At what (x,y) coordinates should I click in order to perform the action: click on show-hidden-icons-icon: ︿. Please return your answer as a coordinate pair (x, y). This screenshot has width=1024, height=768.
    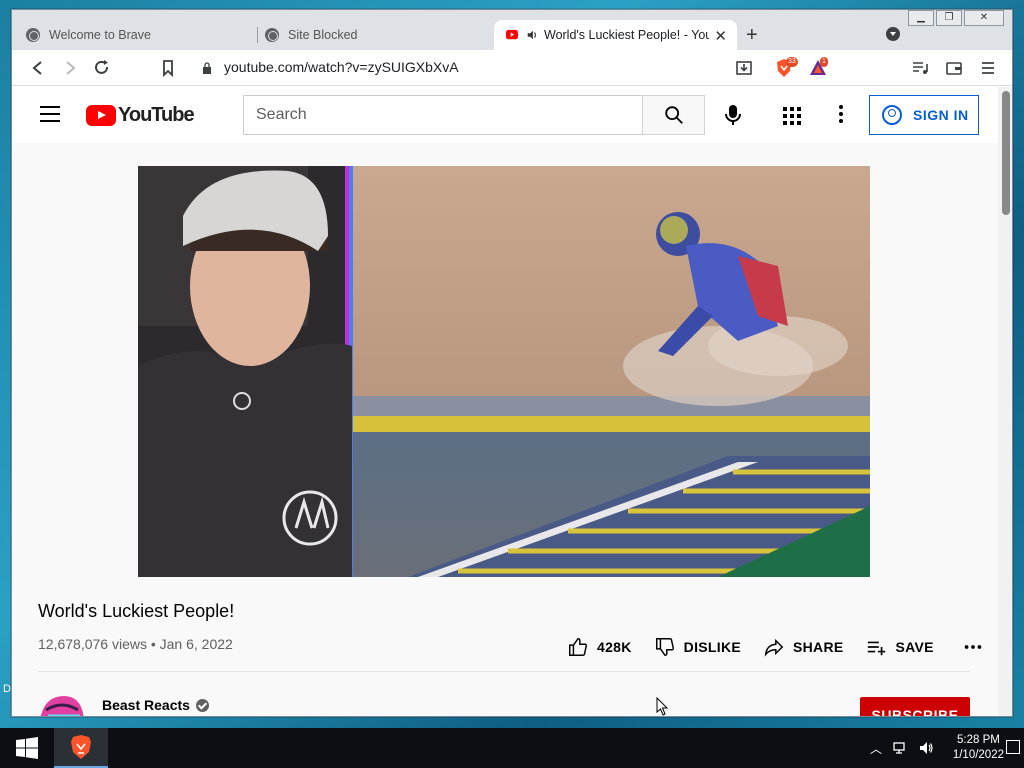
    Looking at the image, I should click on (876, 748).